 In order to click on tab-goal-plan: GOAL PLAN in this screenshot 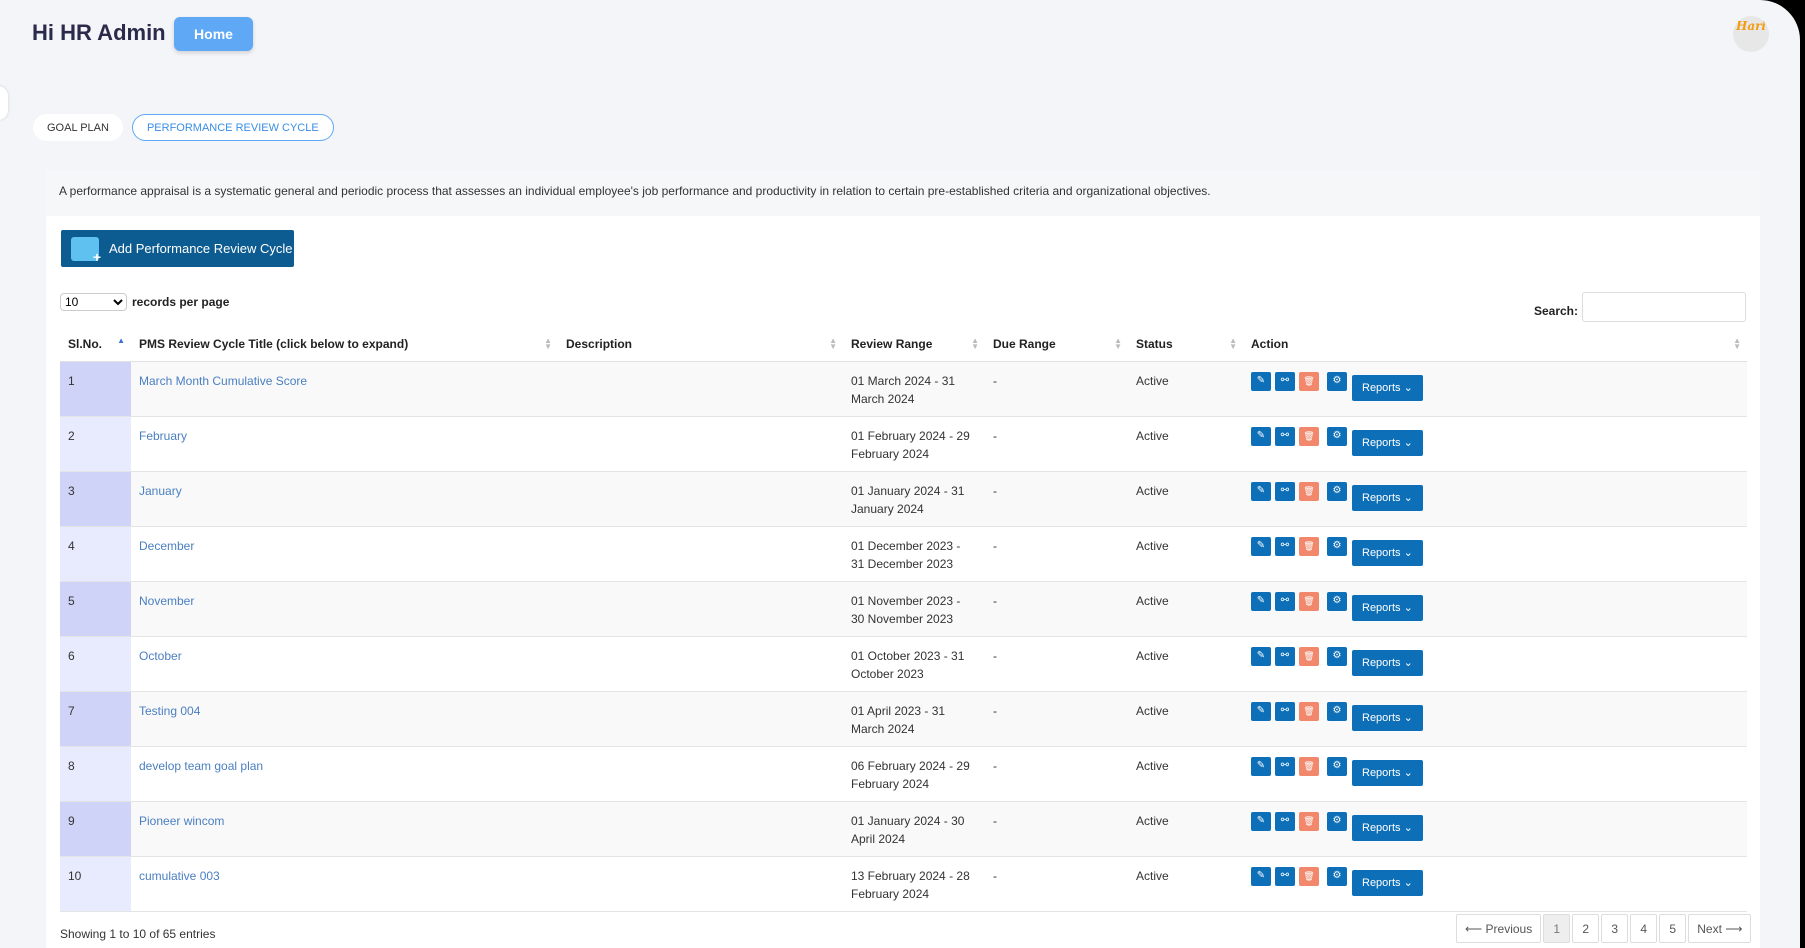, I will do `click(78, 127)`.